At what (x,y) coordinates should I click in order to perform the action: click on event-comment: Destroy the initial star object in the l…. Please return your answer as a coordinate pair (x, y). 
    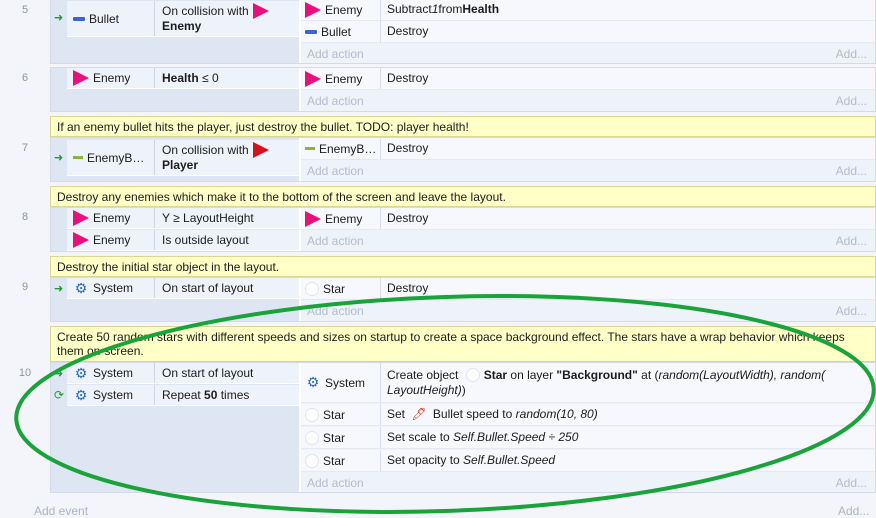
    Looking at the image, I should click on (463, 266).